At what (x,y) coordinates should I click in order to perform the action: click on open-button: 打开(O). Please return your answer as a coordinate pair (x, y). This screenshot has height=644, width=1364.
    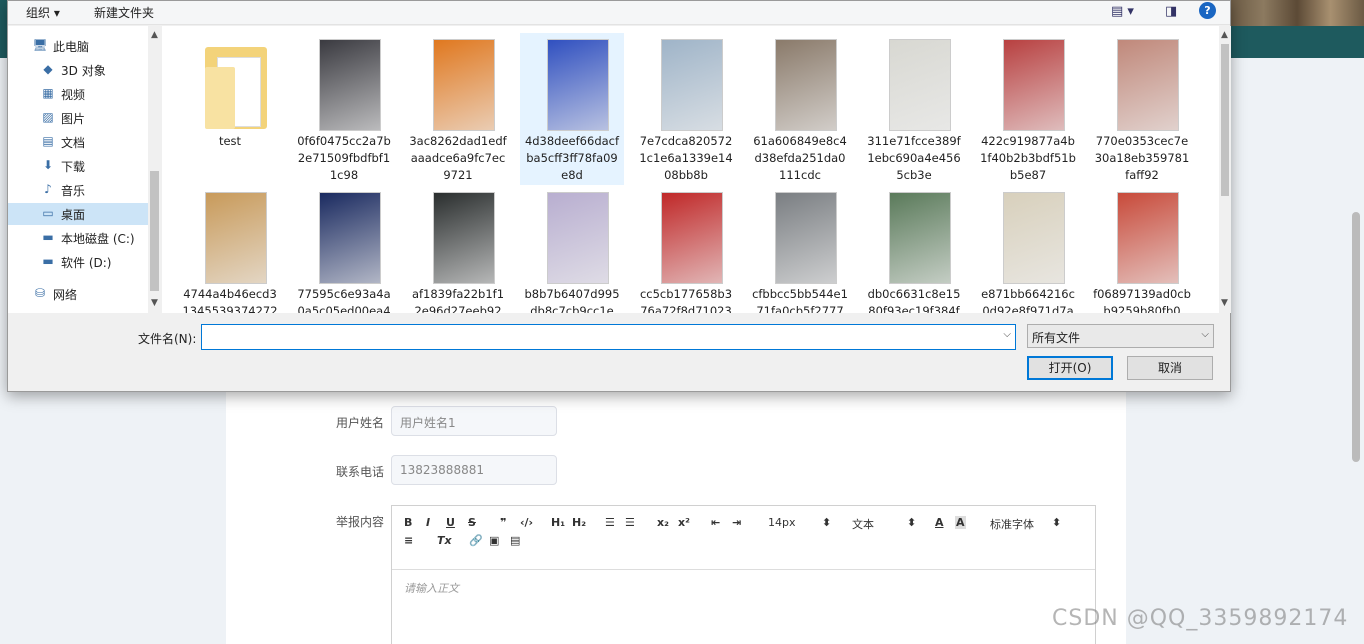
    Looking at the image, I should click on (1070, 368).